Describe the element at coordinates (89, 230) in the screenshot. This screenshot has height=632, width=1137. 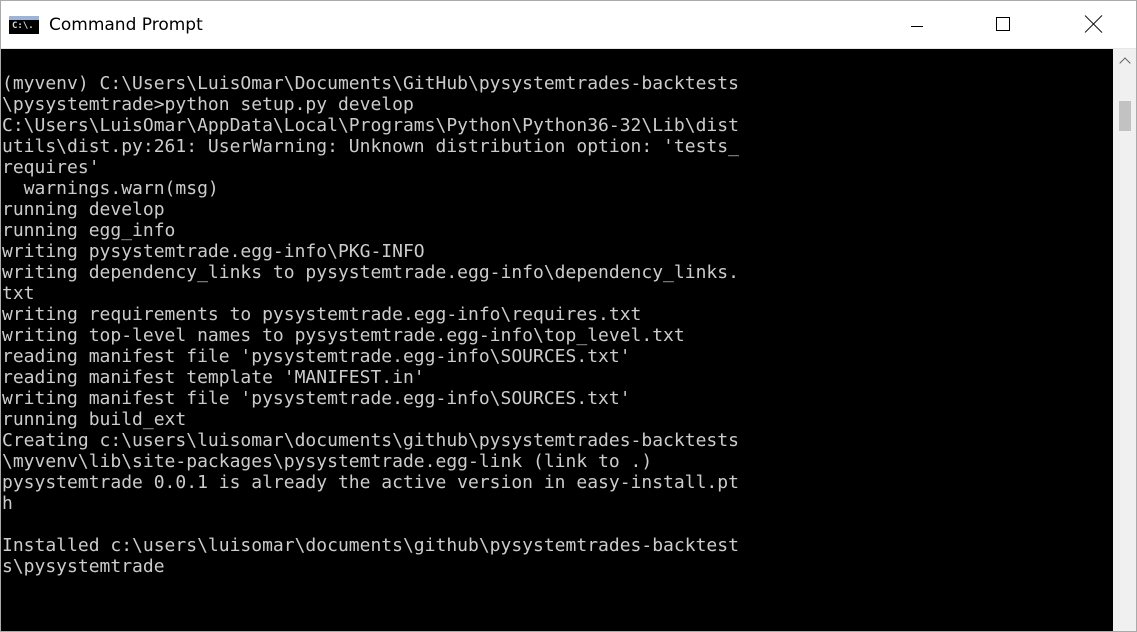
I see `console-line: running egg_info` at that location.